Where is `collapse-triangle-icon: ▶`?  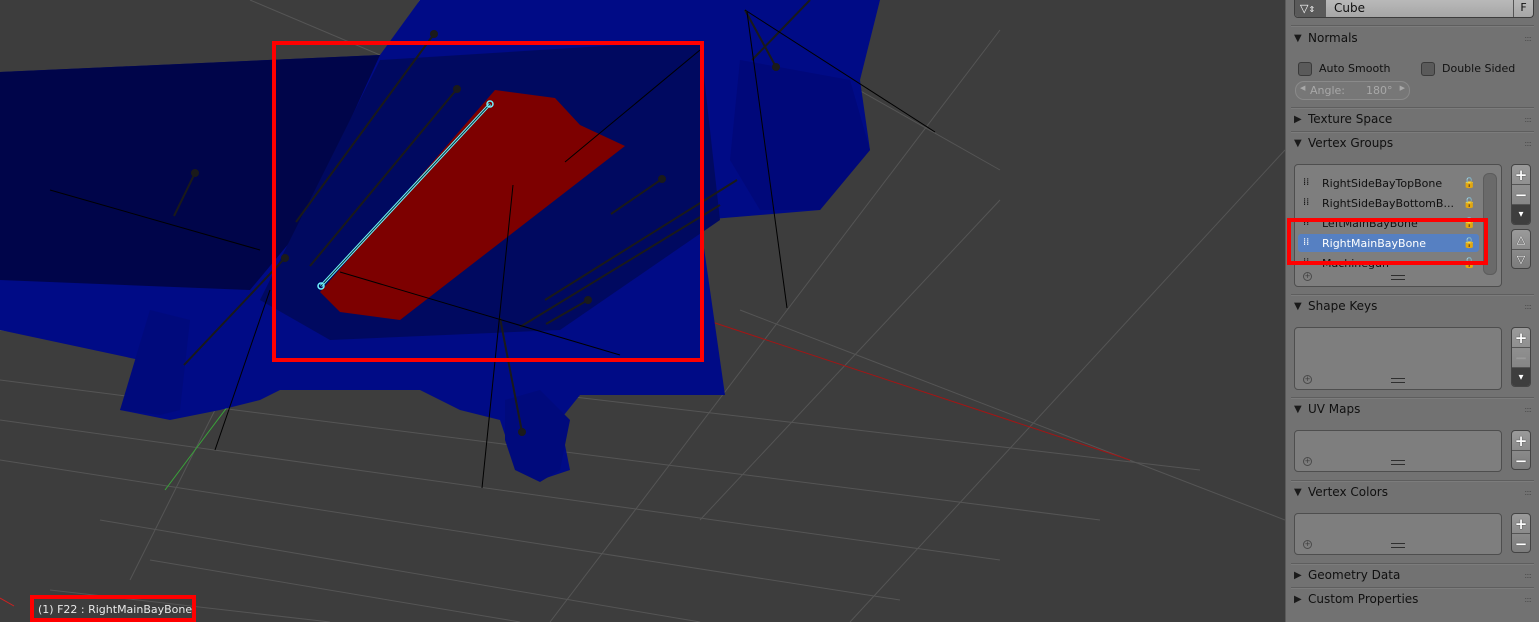
collapse-triangle-icon: ▶ is located at coordinates (1298, 599).